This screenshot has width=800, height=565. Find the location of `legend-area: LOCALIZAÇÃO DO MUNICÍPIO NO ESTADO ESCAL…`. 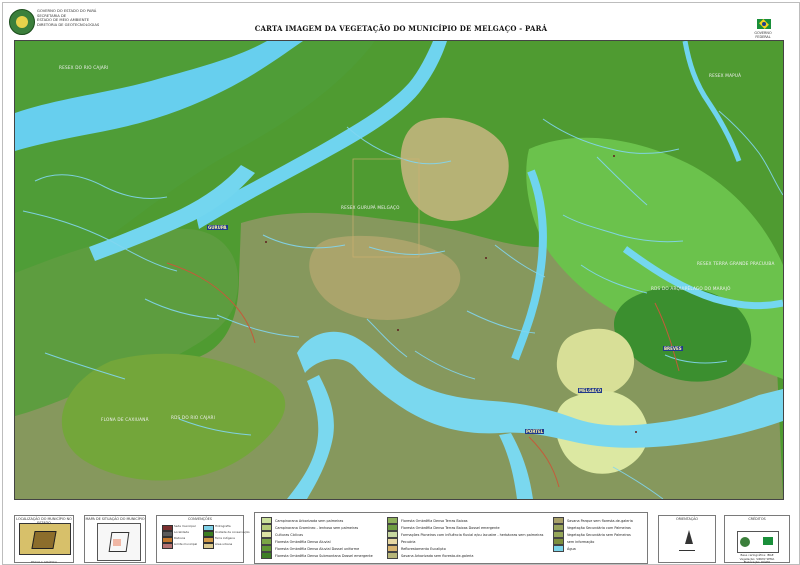

legend-area: LOCALIZAÇÃO DO MUNICÍPIO NO ESTADO ESCAL… is located at coordinates (400, 535).